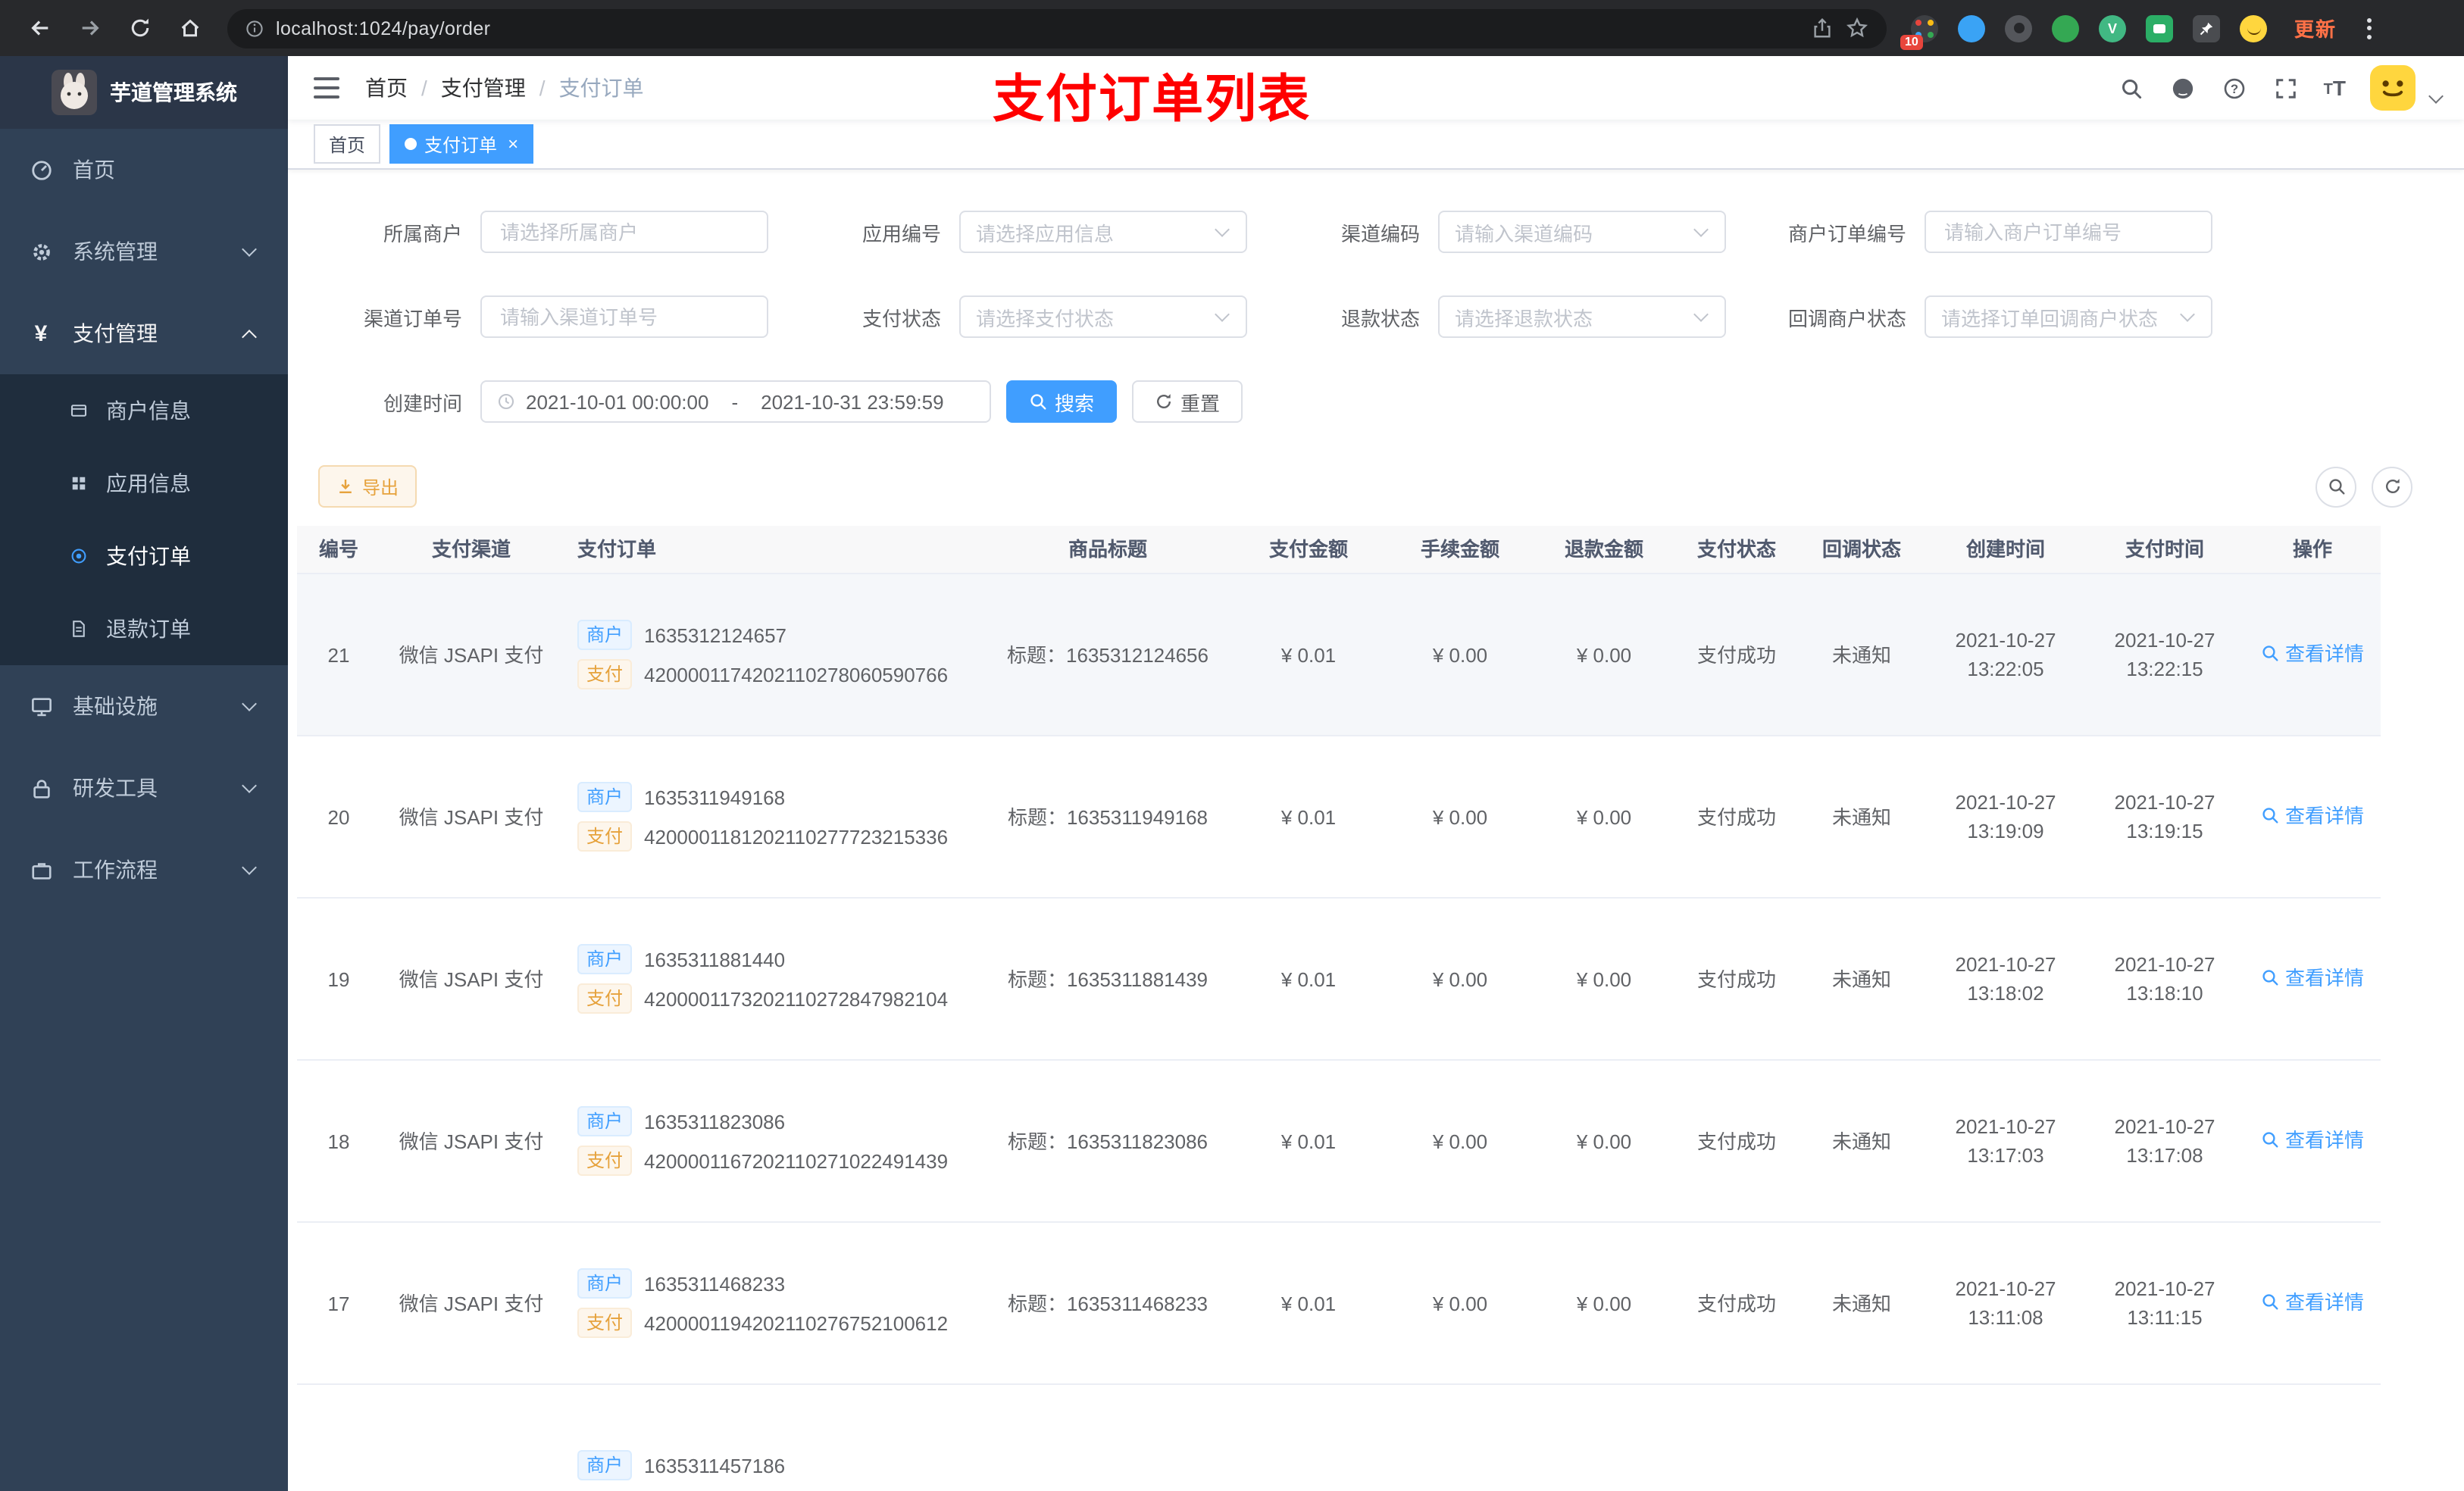 The image size is (2464, 1491). I want to click on time-line: 13:22:15, so click(2164, 669).